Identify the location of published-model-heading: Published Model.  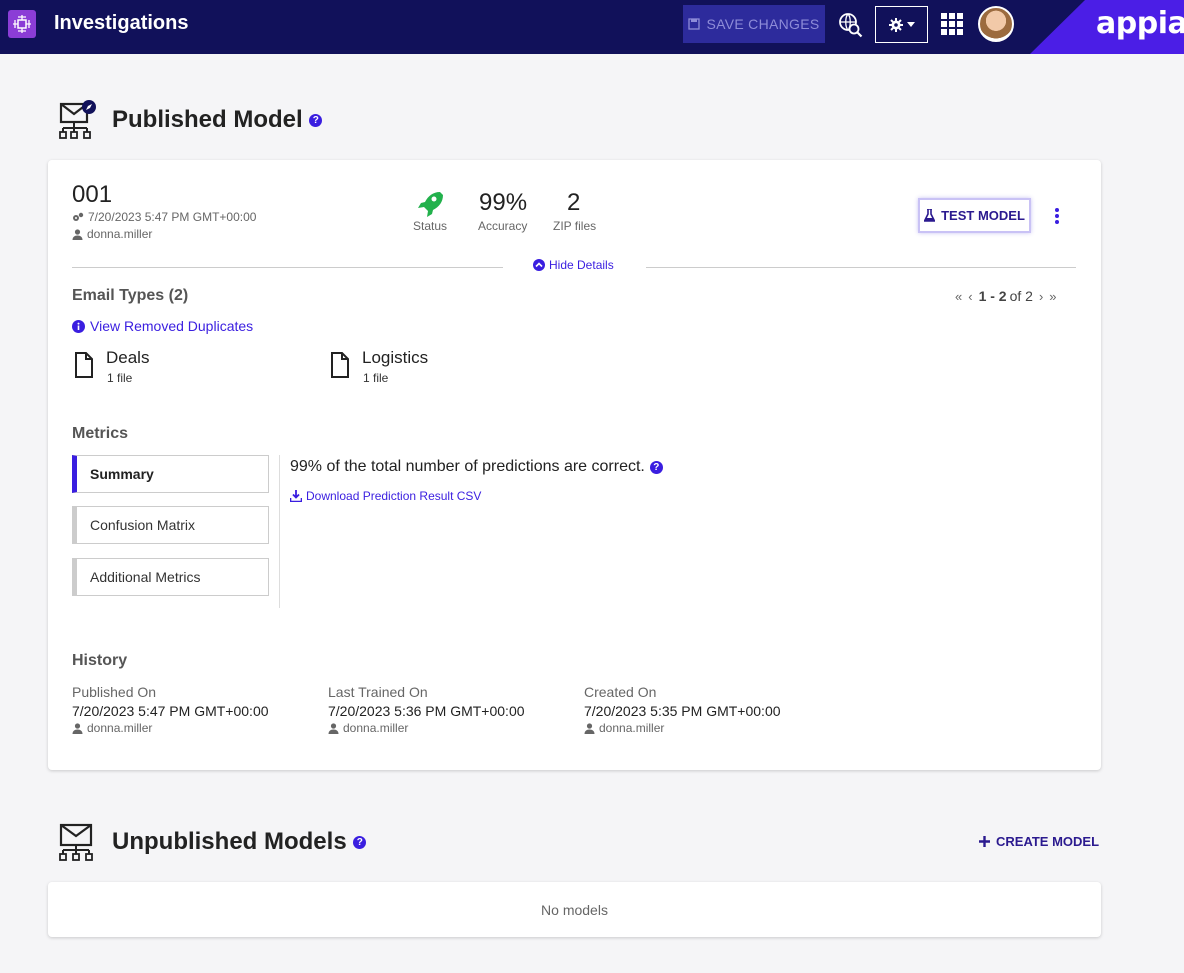
(207, 119).